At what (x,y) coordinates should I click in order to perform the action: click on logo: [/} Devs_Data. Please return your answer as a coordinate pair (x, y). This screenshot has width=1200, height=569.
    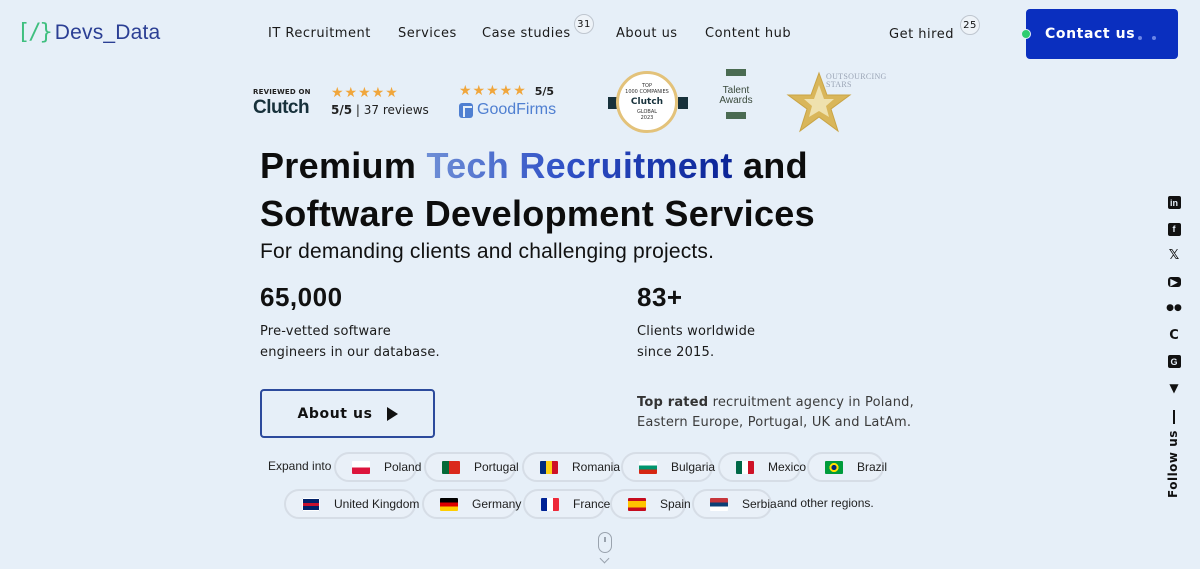
    Looking at the image, I should click on (88, 32).